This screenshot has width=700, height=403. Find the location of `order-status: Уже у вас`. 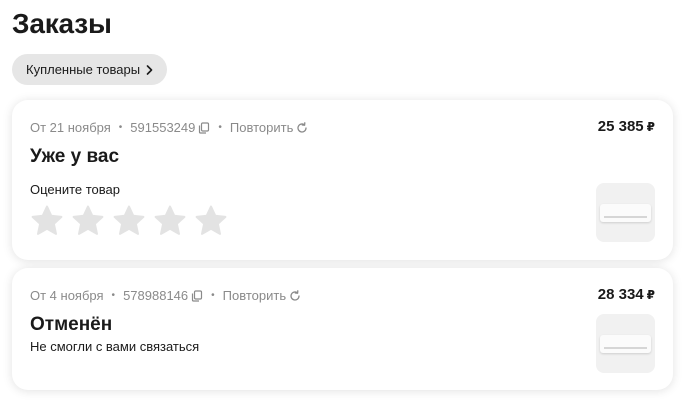

order-status: Уже у вас is located at coordinates (75, 156).